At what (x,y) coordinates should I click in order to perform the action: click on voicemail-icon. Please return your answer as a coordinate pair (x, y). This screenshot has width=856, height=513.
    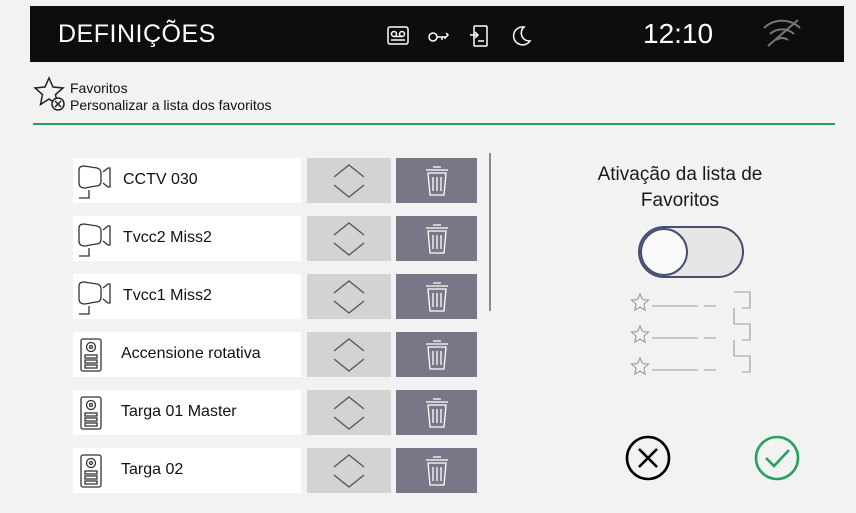
    Looking at the image, I should click on (398, 36).